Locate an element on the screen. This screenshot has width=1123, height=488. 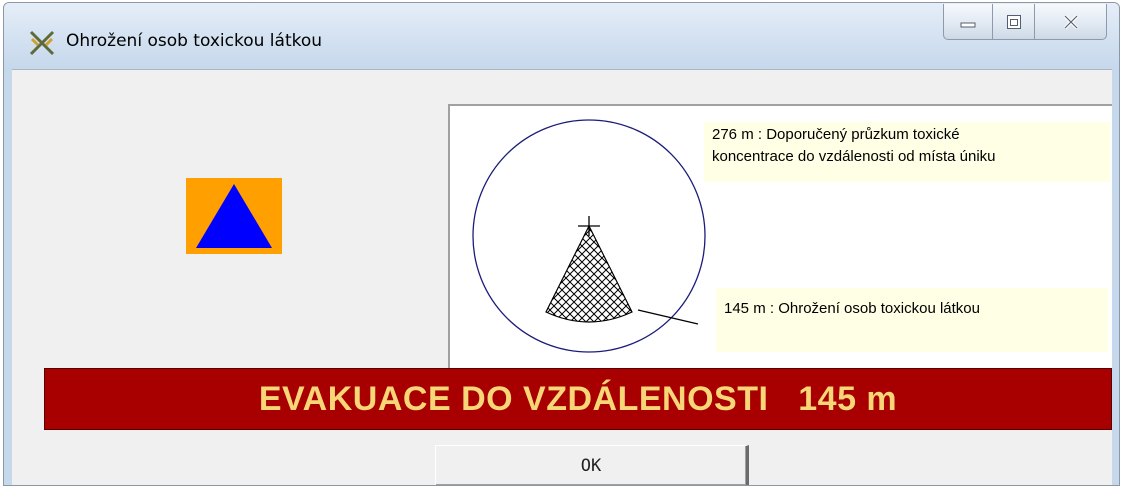
close-icon is located at coordinates (1070, 21).